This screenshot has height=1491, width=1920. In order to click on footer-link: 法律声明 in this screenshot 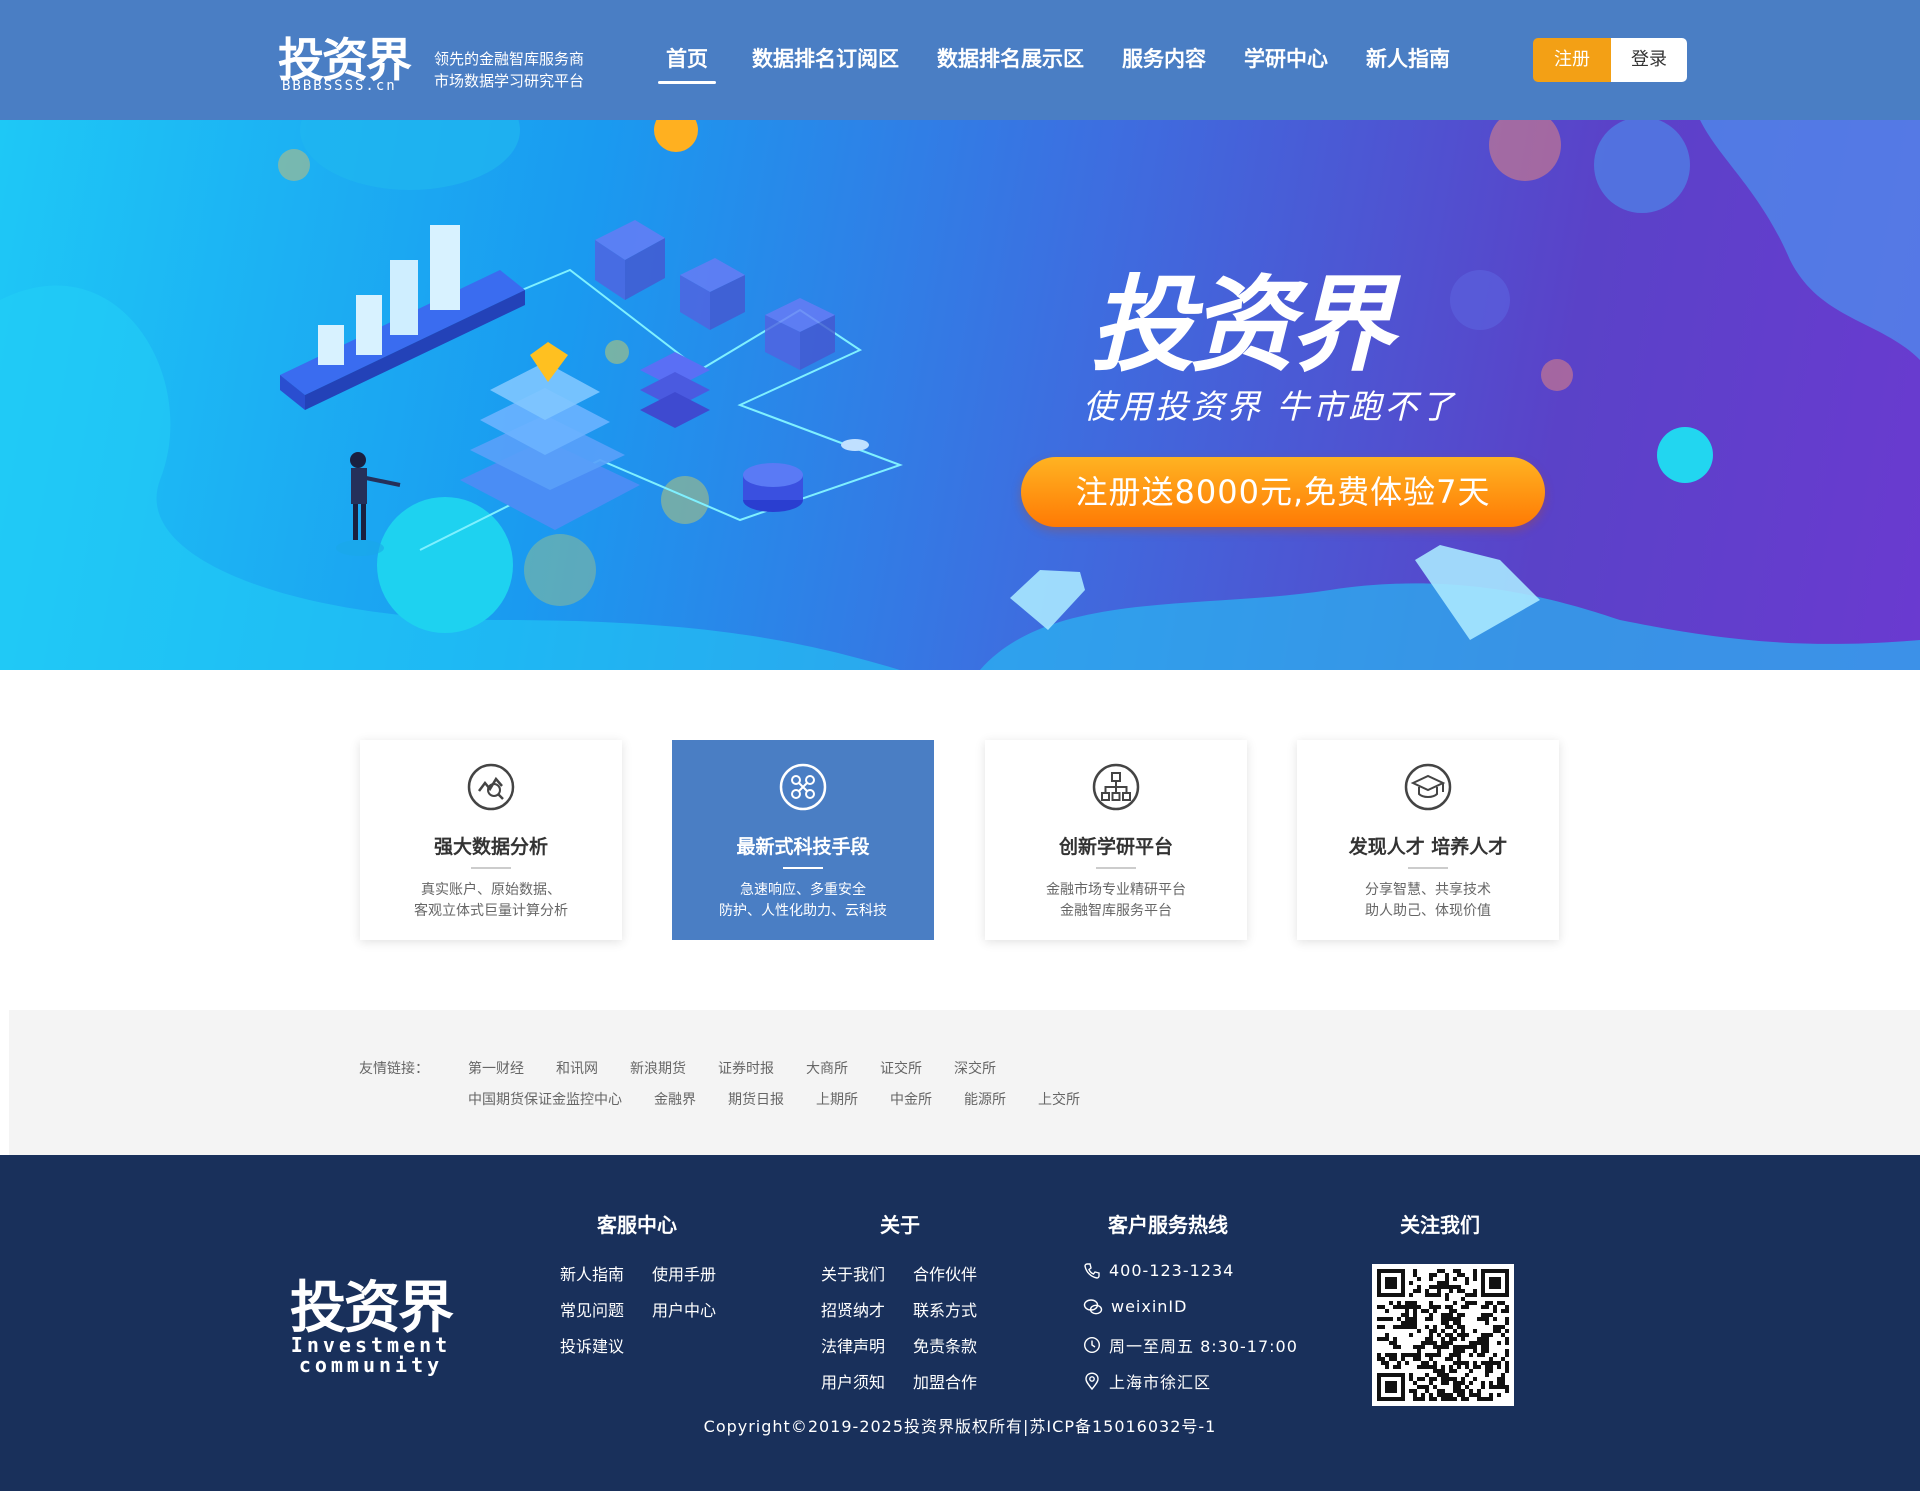, I will do `click(853, 1345)`.